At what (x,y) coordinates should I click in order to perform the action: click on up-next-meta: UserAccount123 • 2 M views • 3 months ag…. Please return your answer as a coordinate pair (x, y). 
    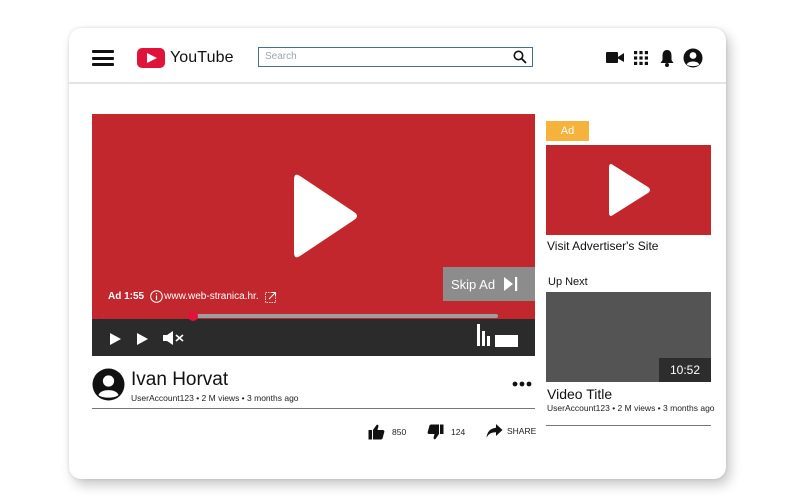
    Looking at the image, I should click on (631, 408).